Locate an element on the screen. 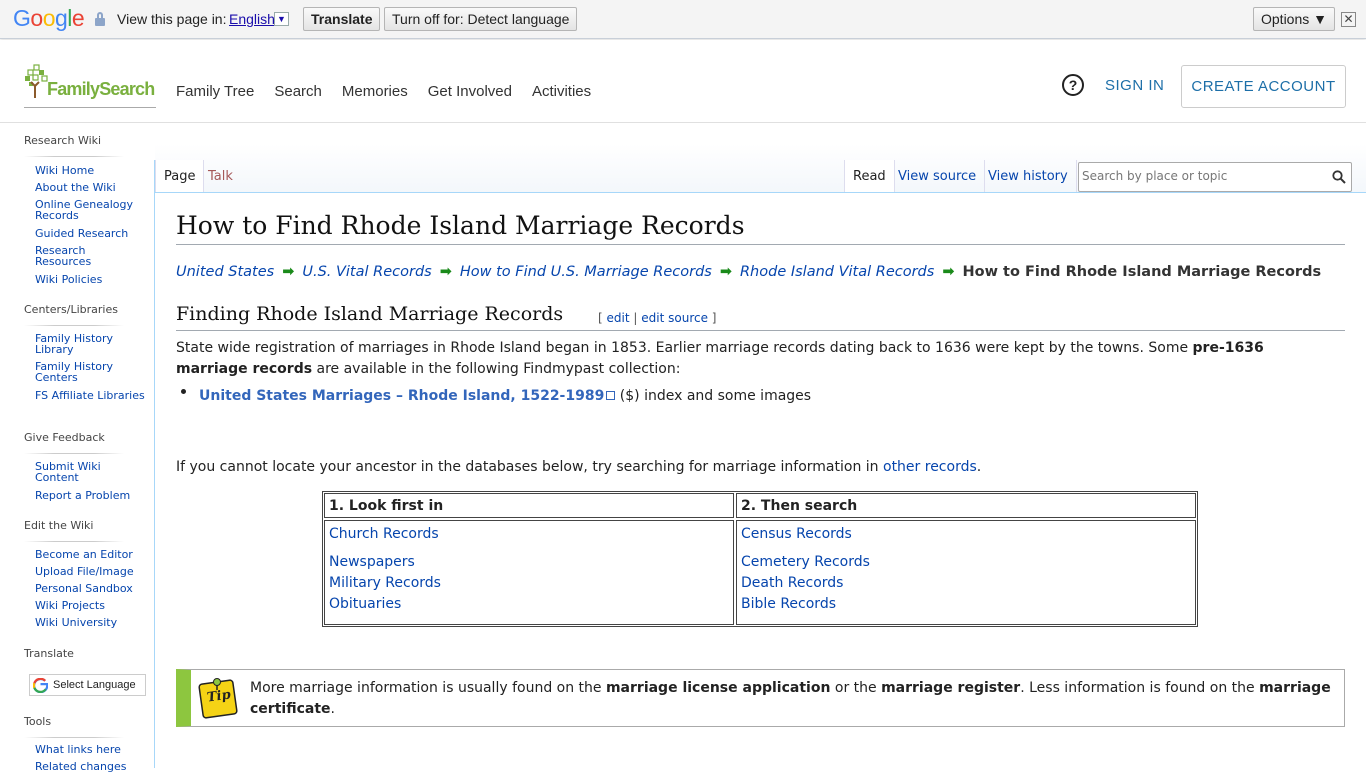 This screenshot has height=773, width=1366. google-logo: Google is located at coordinates (49, 18).